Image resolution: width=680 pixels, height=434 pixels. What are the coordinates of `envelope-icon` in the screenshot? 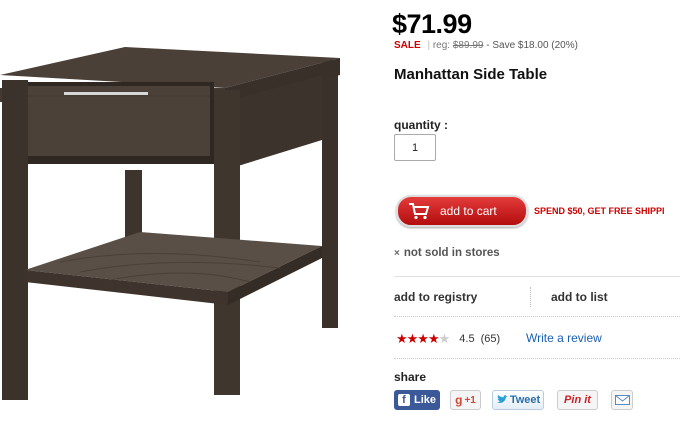 It's located at (622, 400).